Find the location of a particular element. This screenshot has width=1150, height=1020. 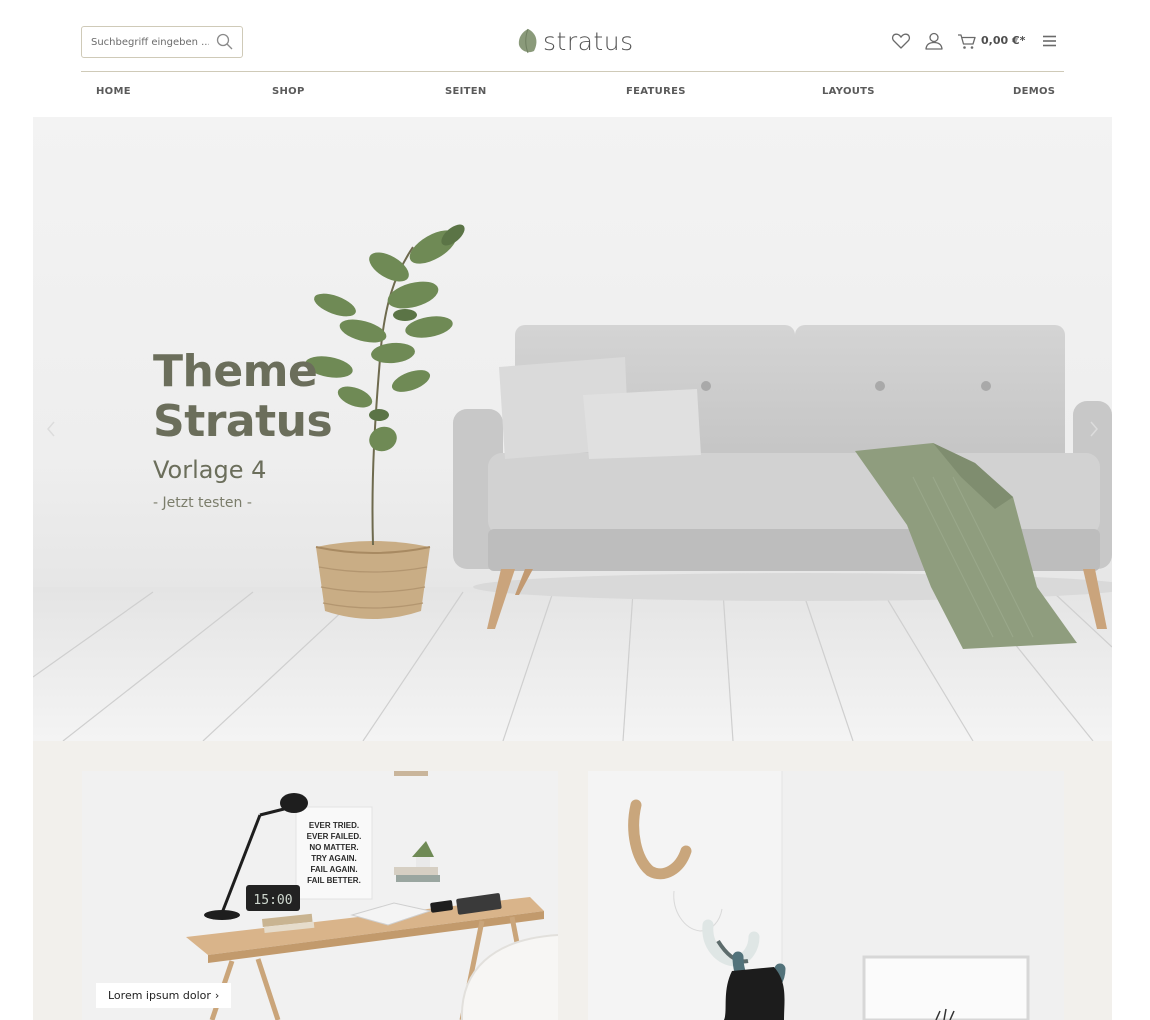

search-button is located at coordinates (225, 42).